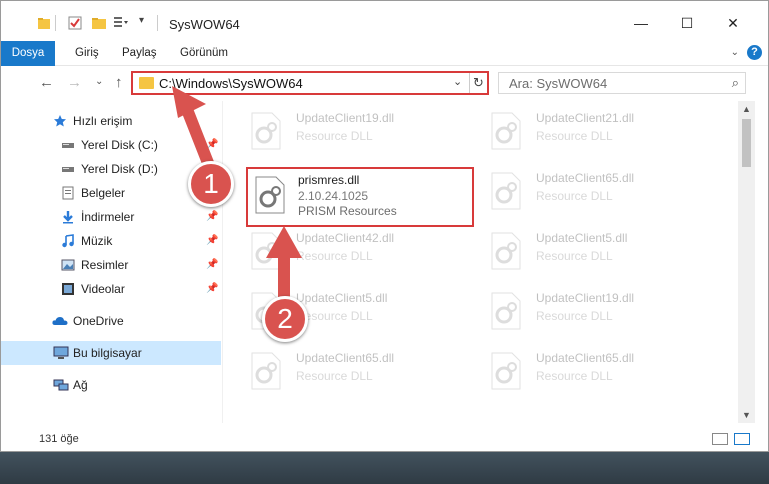  I want to click on sidebar-item-downloads: İndirmeler 📌, so click(111, 217).